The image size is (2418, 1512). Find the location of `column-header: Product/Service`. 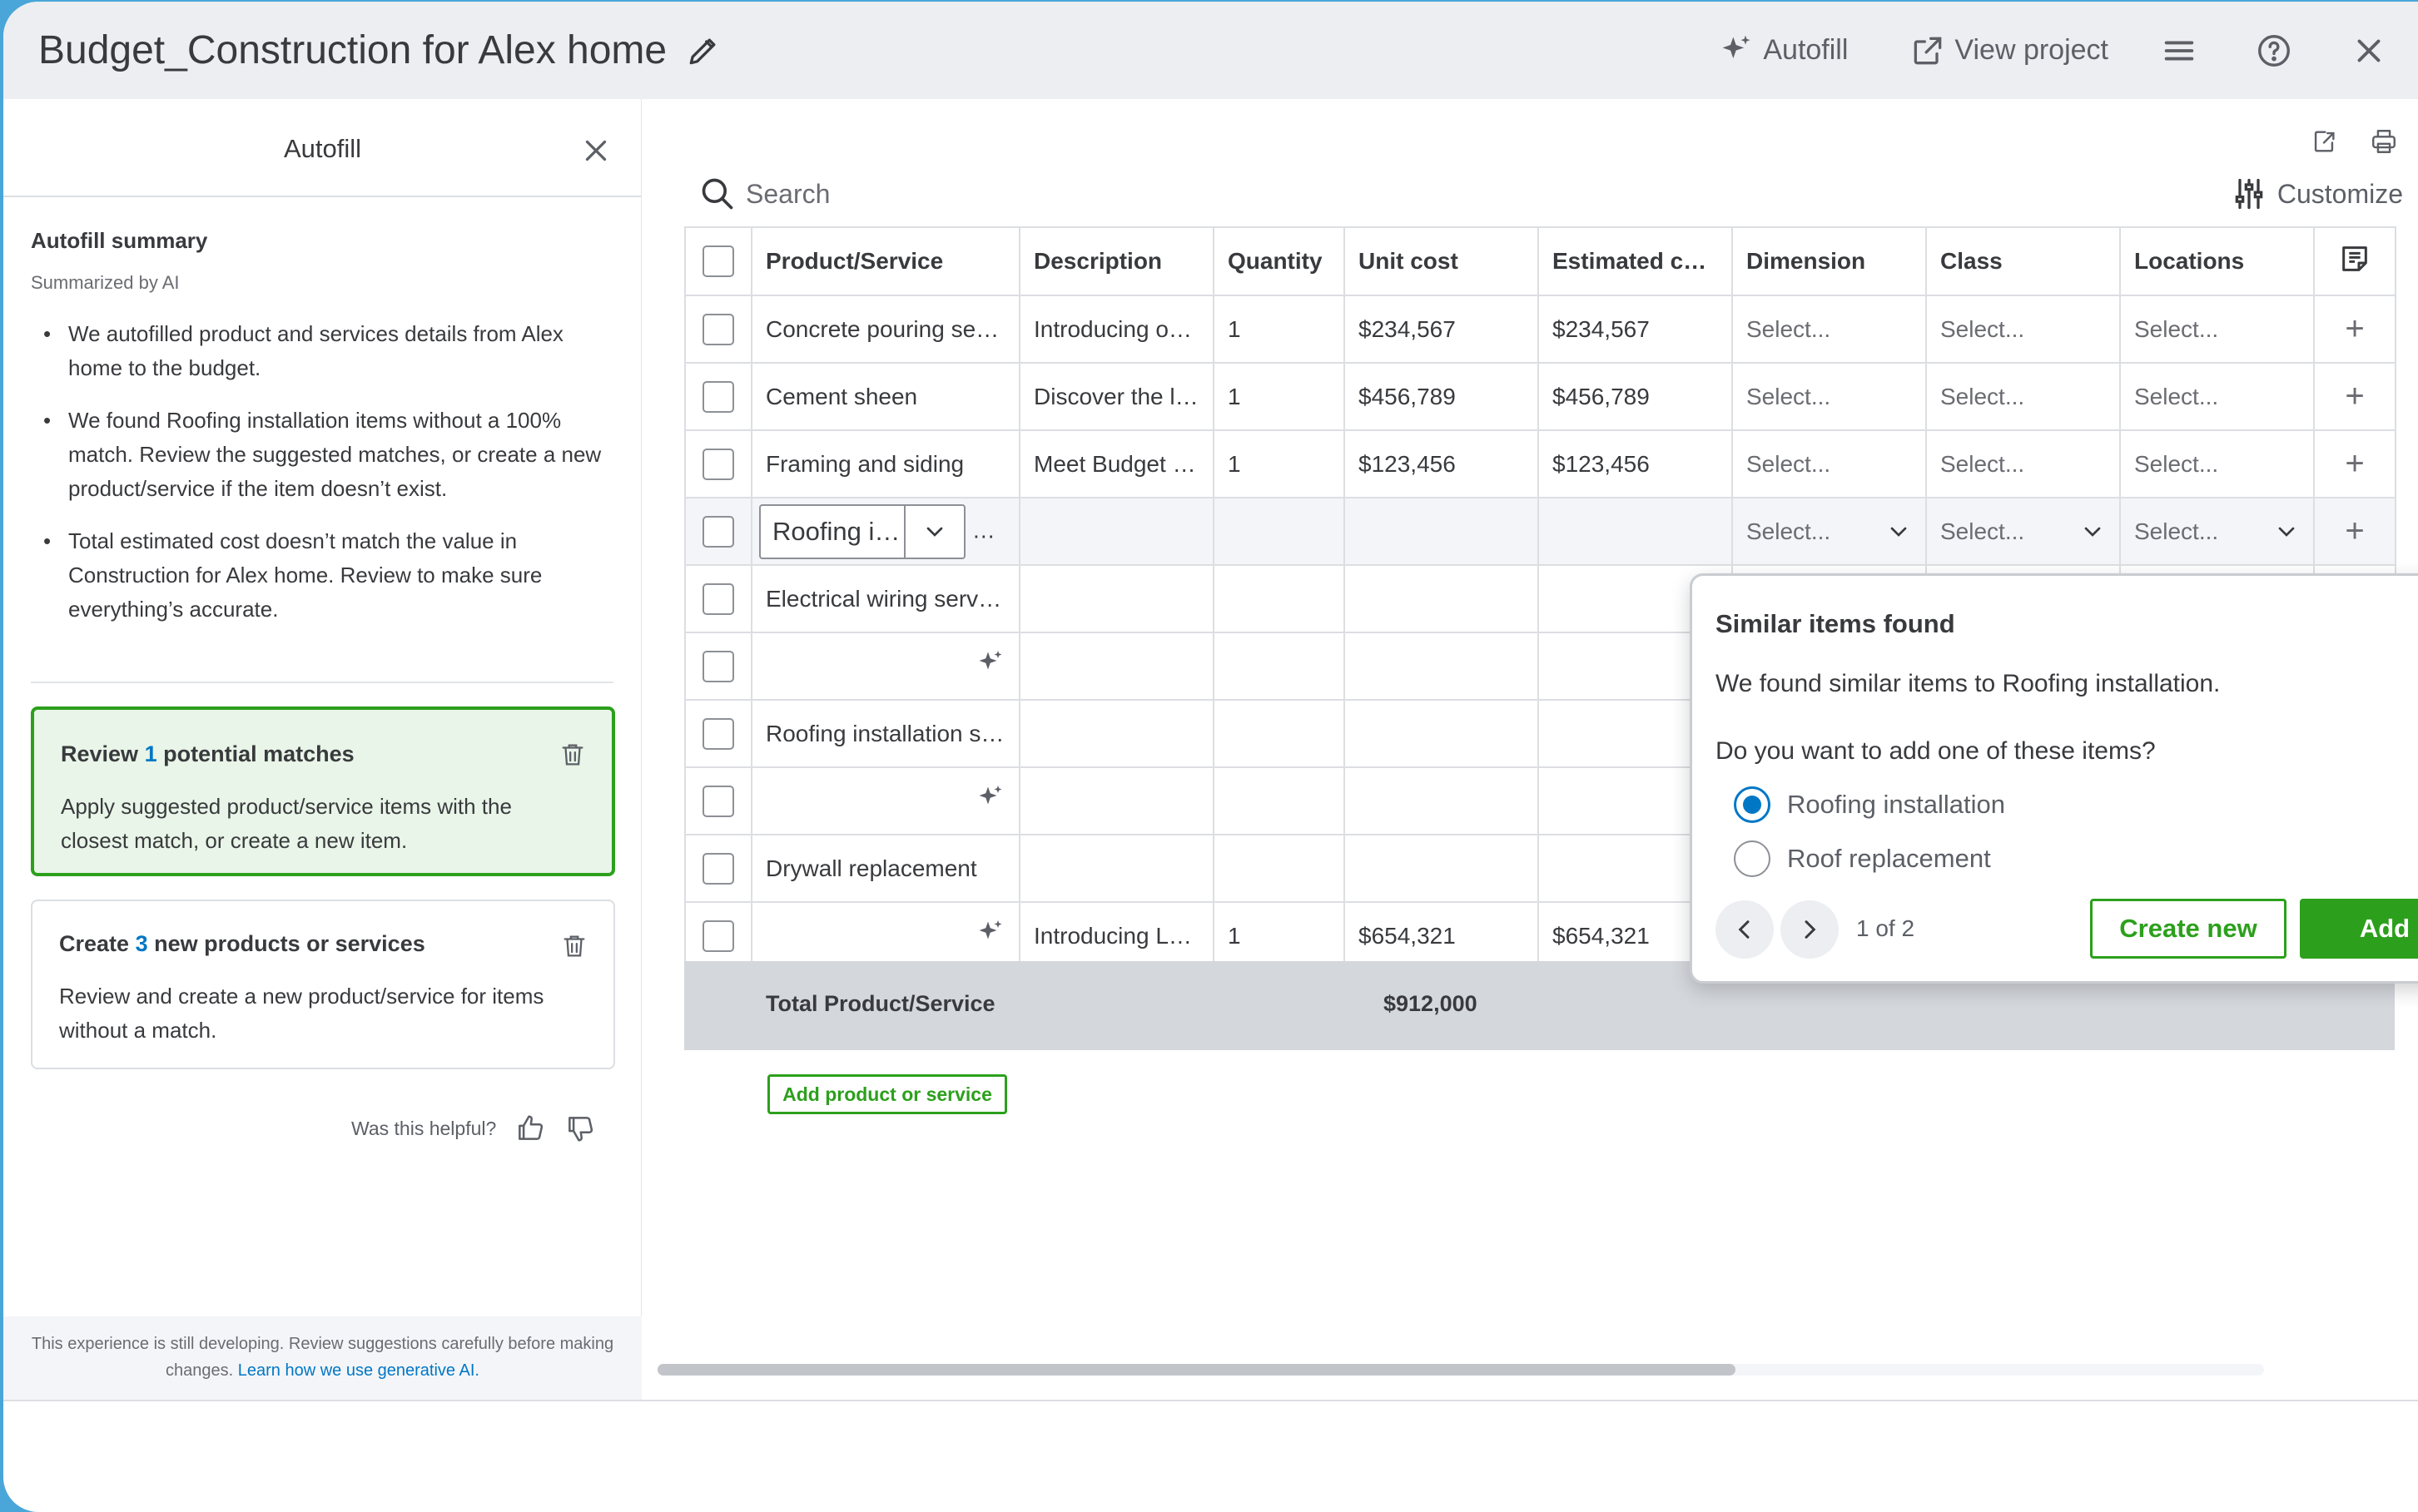

column-header: Product/Service is located at coordinates (885, 261).